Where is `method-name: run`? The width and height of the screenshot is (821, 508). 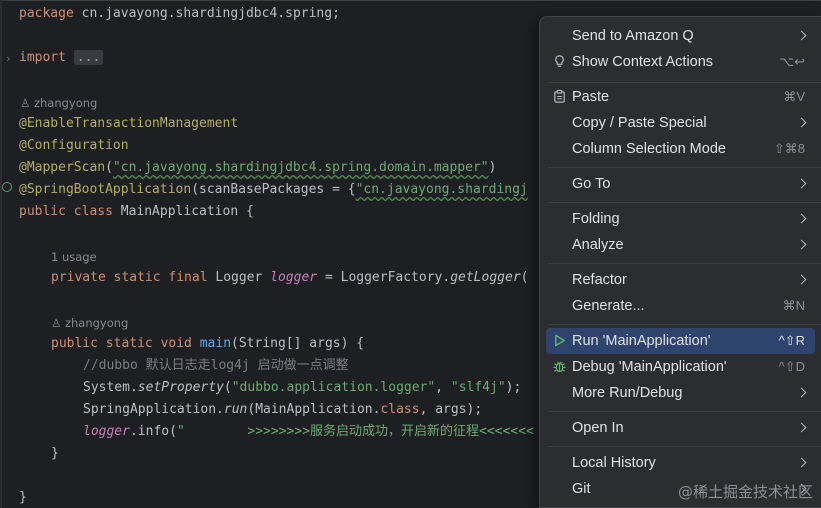
method-name: run is located at coordinates (235, 409).